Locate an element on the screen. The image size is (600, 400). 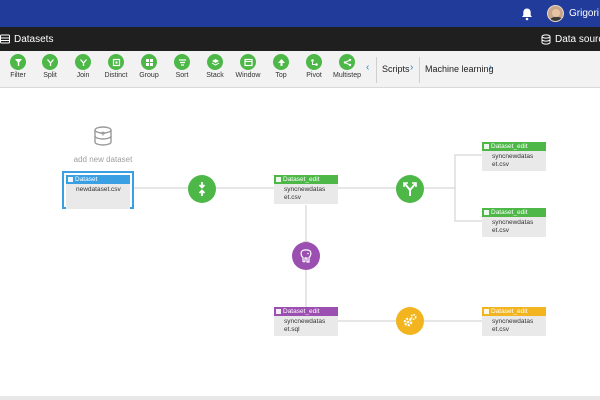
dataset-edit-node-output-top: Dataset_edit syncnewdatas et.csv is located at coordinates (514, 156).